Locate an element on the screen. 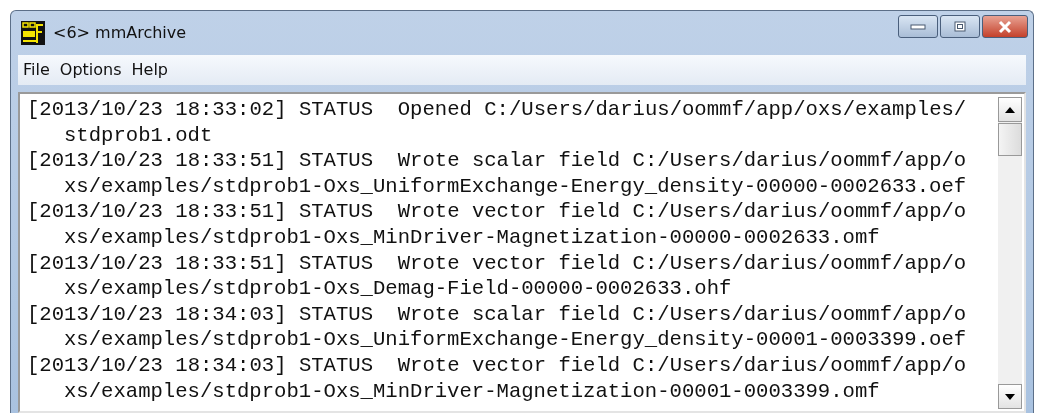 Image resolution: width=1038 pixels, height=413 pixels. down-arrow-icon is located at coordinates (1010, 396).